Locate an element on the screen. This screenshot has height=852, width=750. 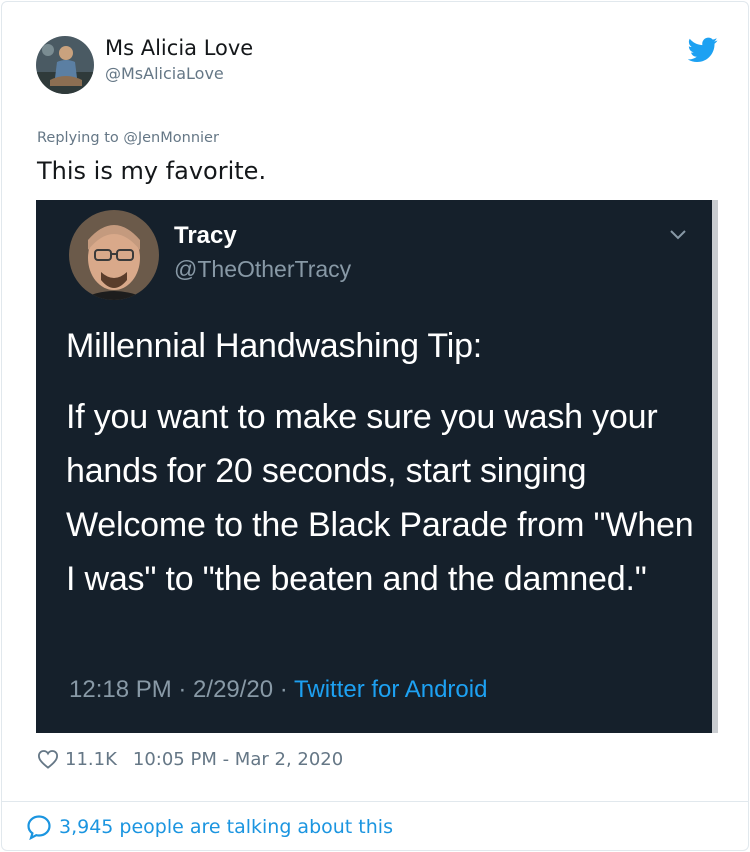
tweet-stats: 11.1K 10:05 PM - Mar 2, 2020 is located at coordinates (190, 759).